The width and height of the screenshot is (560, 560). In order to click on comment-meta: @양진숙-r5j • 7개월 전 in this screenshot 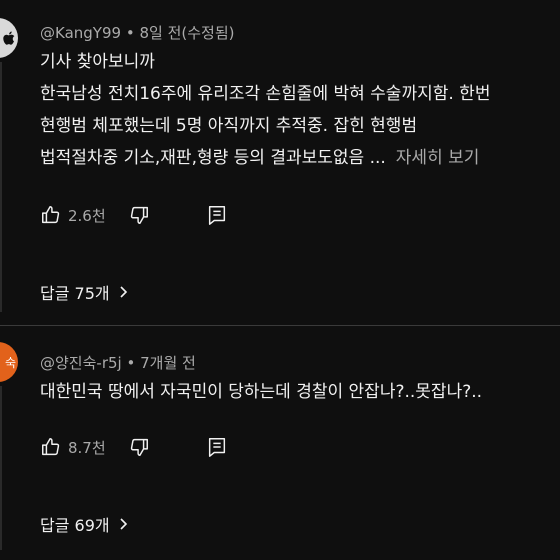, I will do `click(118, 362)`.